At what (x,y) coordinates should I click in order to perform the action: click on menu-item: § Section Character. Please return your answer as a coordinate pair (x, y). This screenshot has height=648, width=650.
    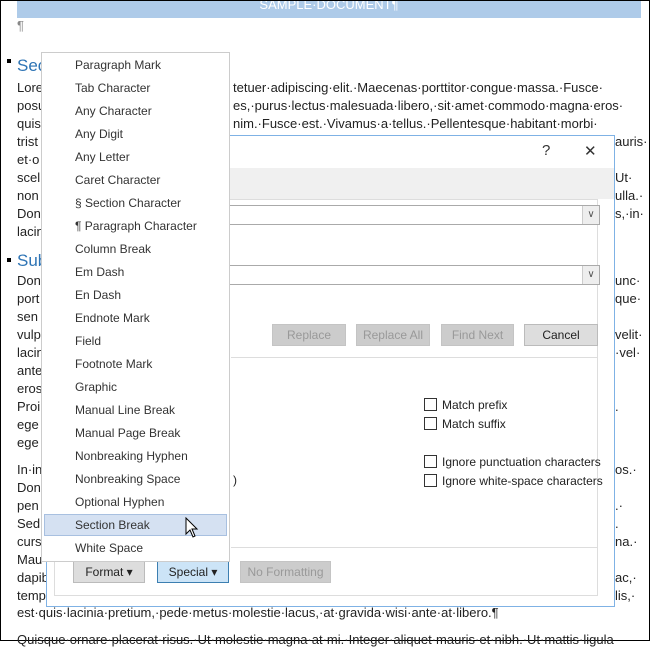
    Looking at the image, I should click on (135, 203).